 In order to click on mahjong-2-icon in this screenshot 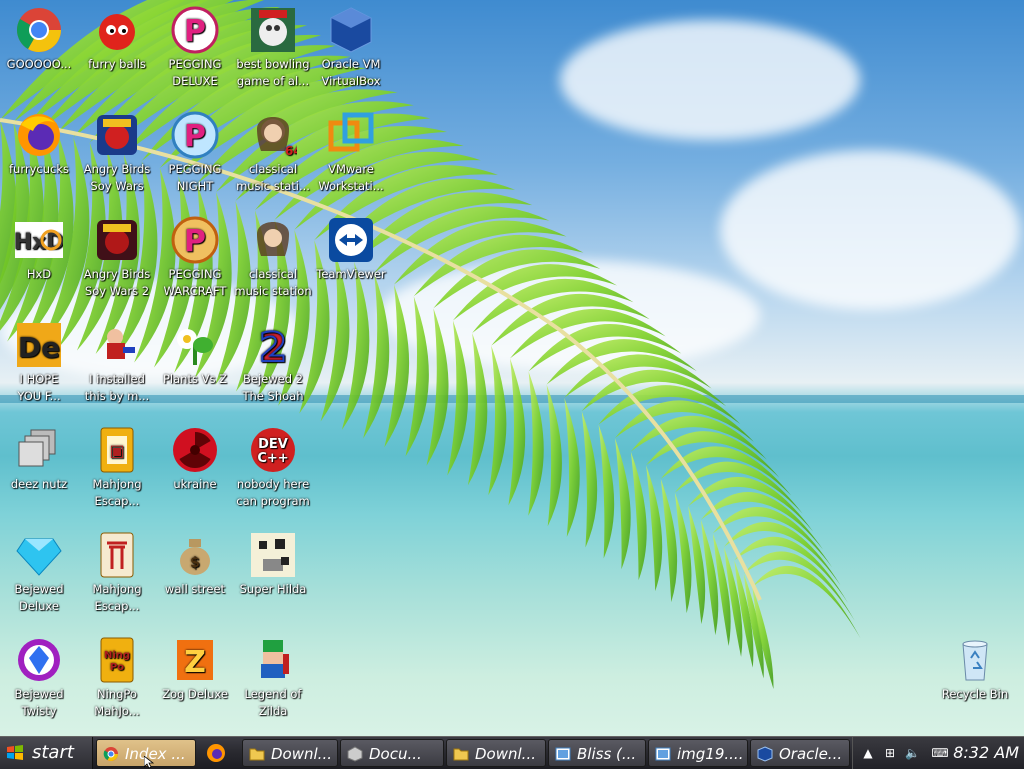, I will do `click(117, 555)`.